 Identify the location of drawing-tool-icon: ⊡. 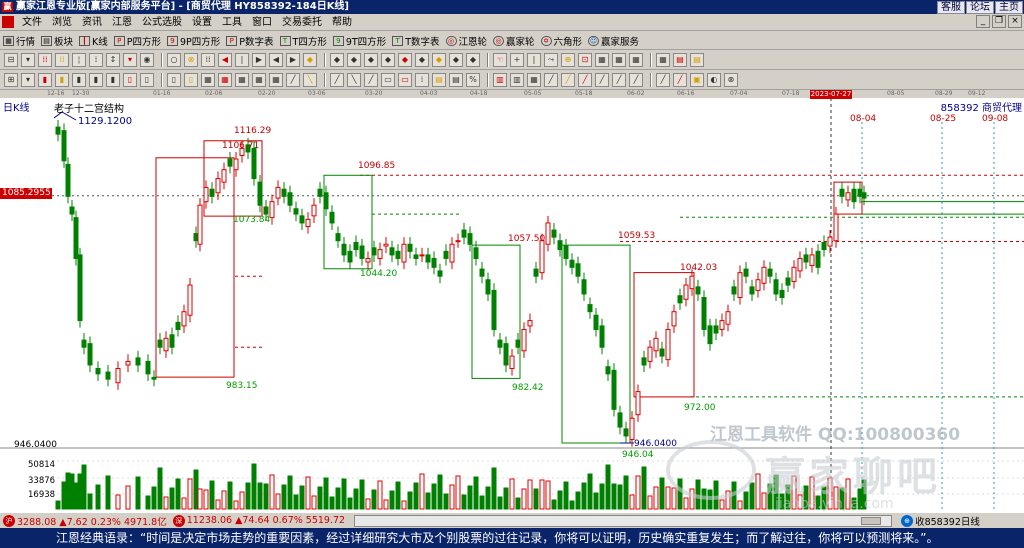
(585, 60).